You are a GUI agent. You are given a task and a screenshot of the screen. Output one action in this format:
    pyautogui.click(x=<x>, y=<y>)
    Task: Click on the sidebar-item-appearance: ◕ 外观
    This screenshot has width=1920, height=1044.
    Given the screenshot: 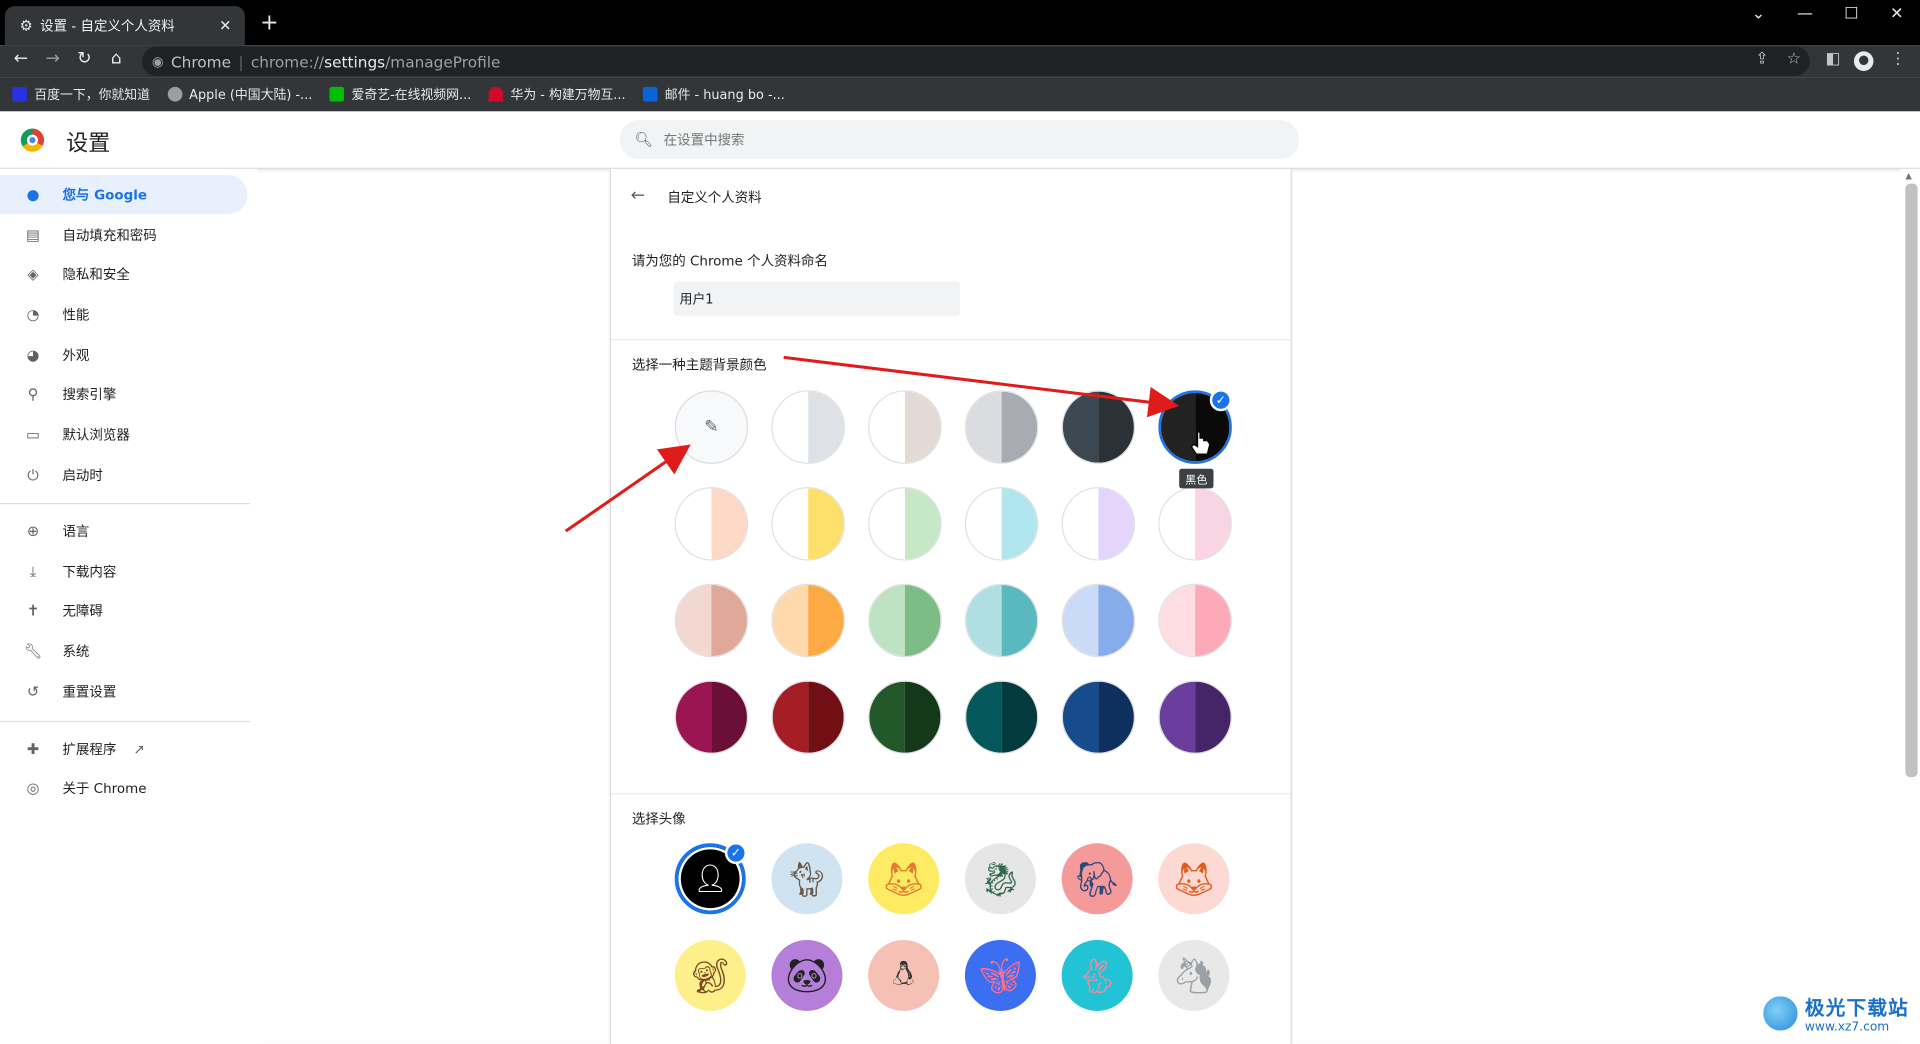 What is the action you would take?
    pyautogui.click(x=123, y=354)
    